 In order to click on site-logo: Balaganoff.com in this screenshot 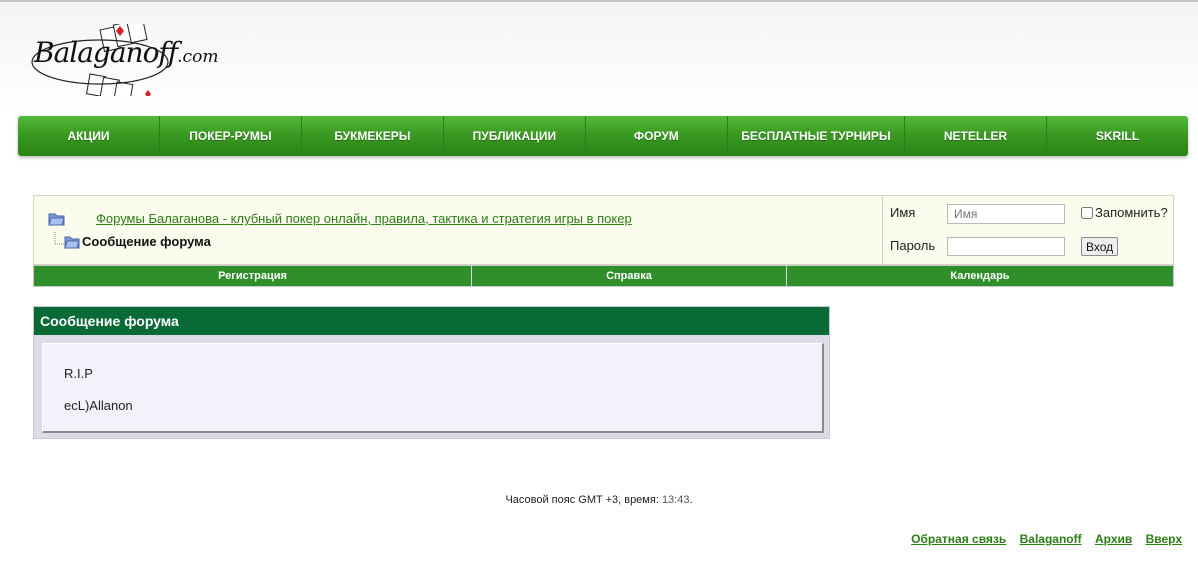, I will do `click(125, 60)`.